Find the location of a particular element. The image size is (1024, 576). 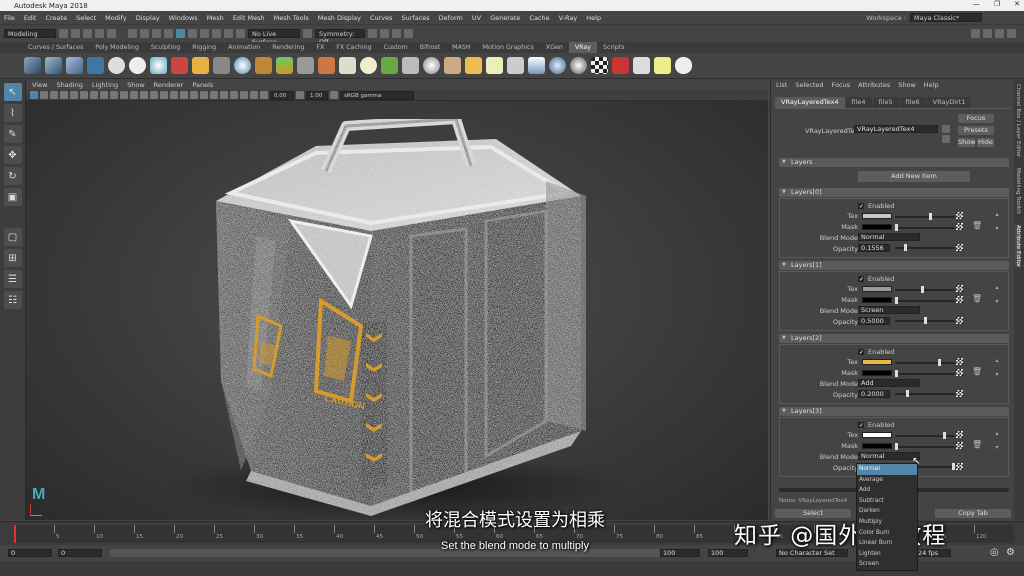

select-component-icon is located at coordinates (156, 33).